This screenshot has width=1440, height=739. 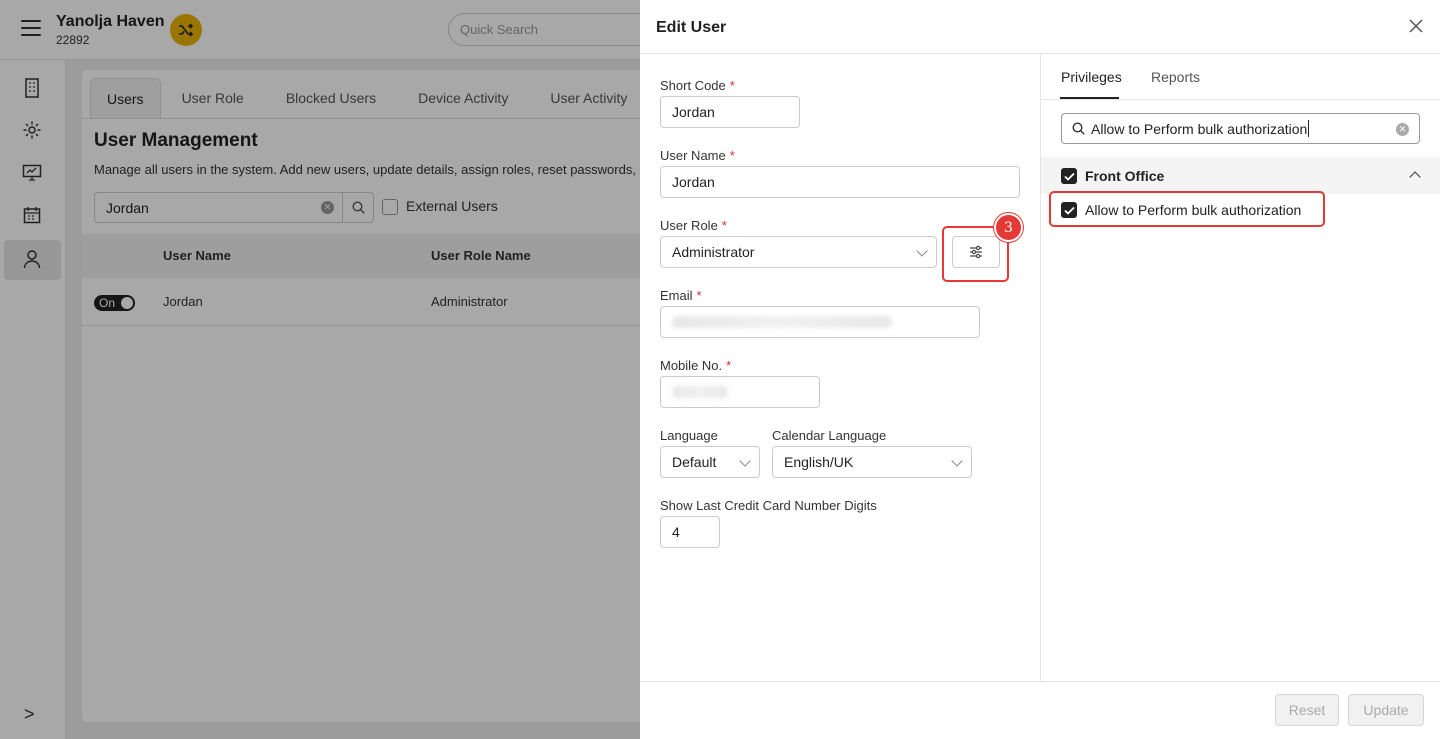 I want to click on text-cursor, so click(x=1309, y=128).